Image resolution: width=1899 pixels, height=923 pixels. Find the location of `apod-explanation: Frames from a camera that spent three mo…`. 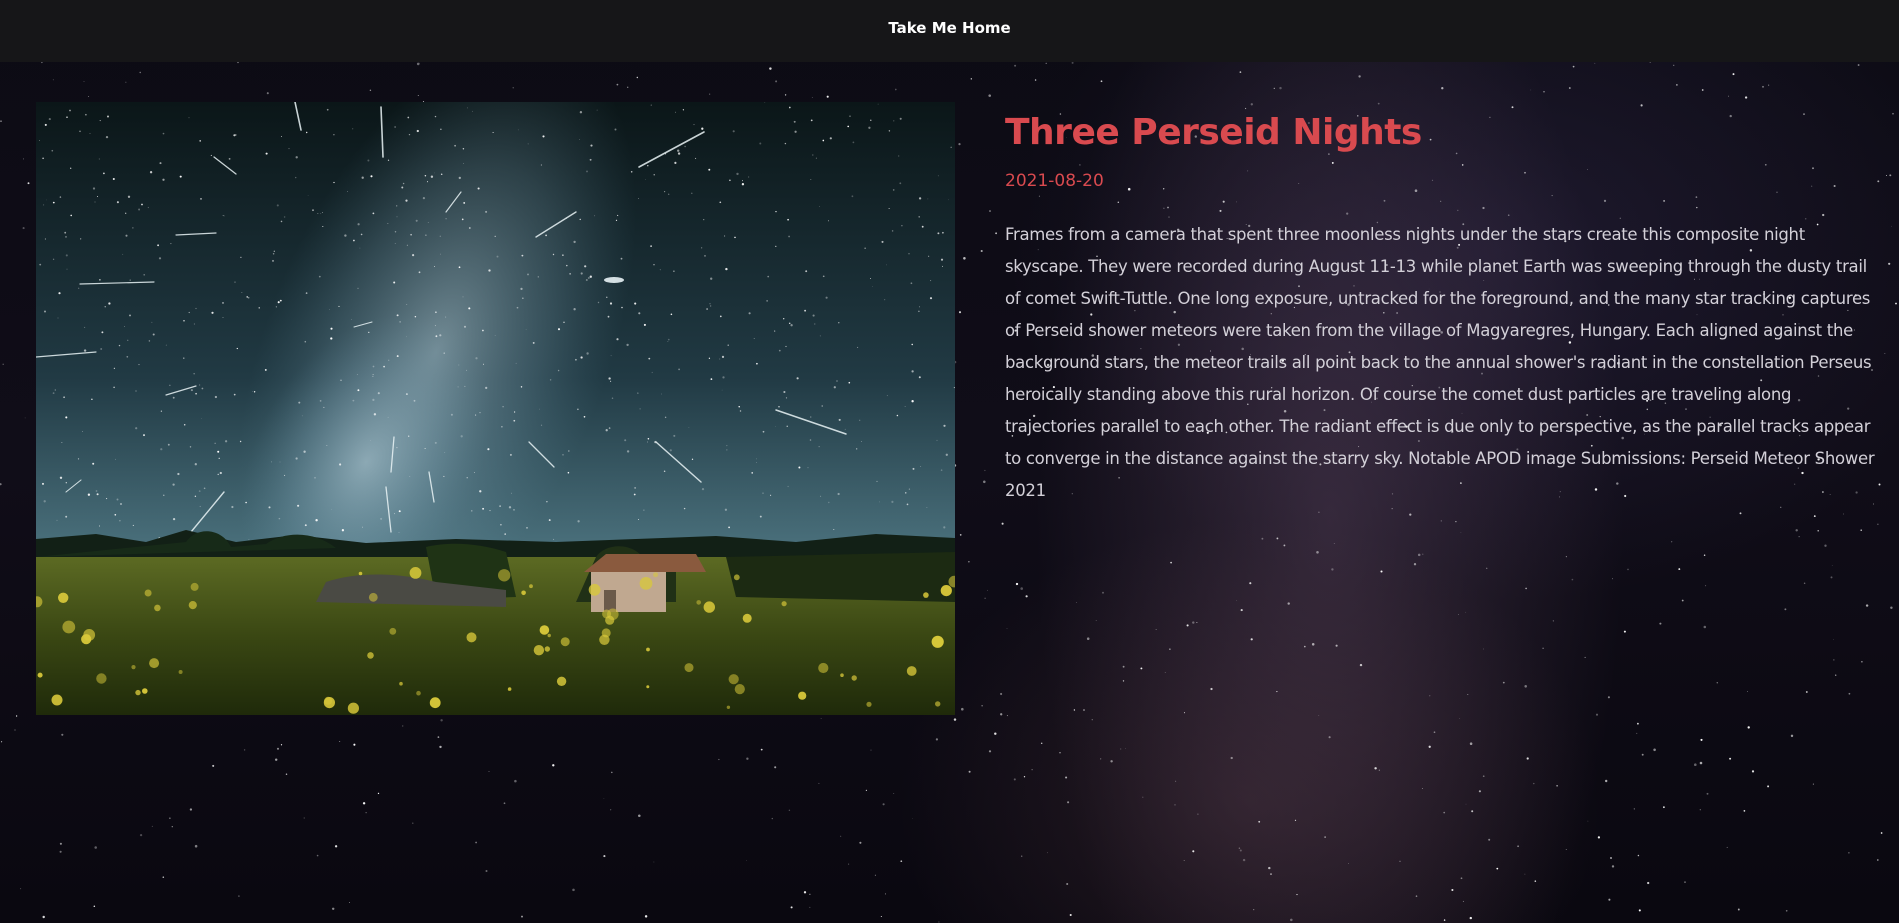

apod-explanation: Frames from a camera that spent three mo… is located at coordinates (1440, 362).